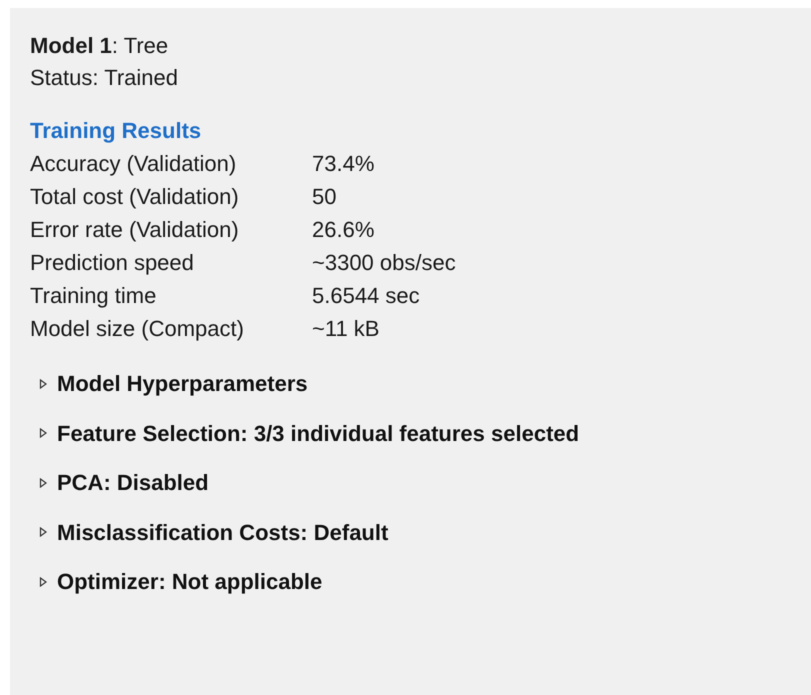 The image size is (811, 695). What do you see at coordinates (112, 263) in the screenshot?
I see `metric-label: Prediction speed` at bounding box center [112, 263].